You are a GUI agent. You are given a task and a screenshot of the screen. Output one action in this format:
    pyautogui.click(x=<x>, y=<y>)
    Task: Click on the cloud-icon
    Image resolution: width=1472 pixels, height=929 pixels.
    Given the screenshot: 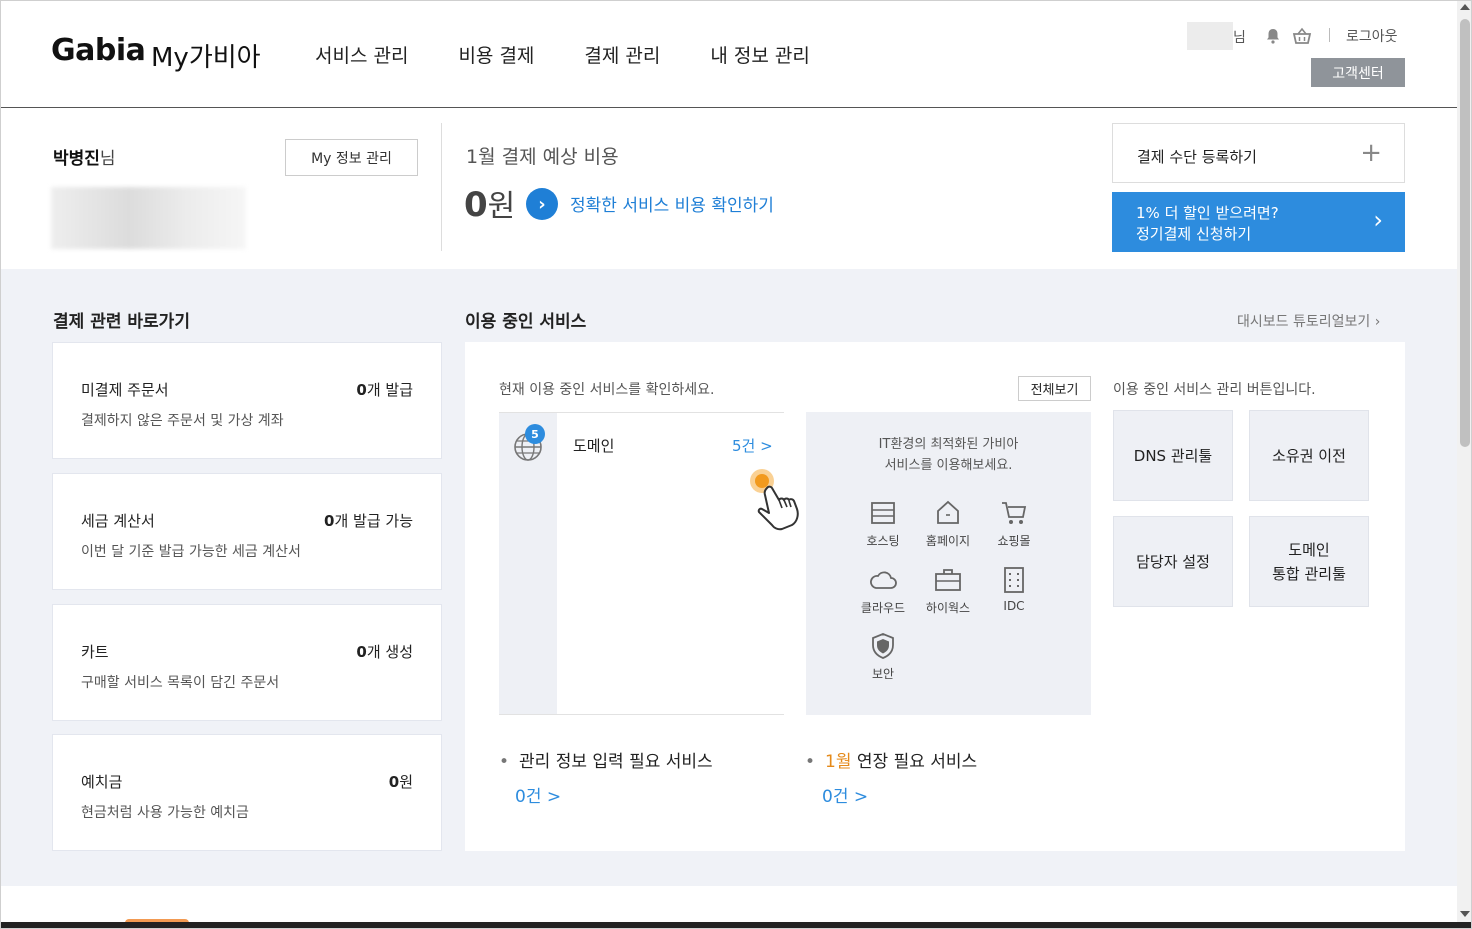 What is the action you would take?
    pyautogui.click(x=883, y=580)
    